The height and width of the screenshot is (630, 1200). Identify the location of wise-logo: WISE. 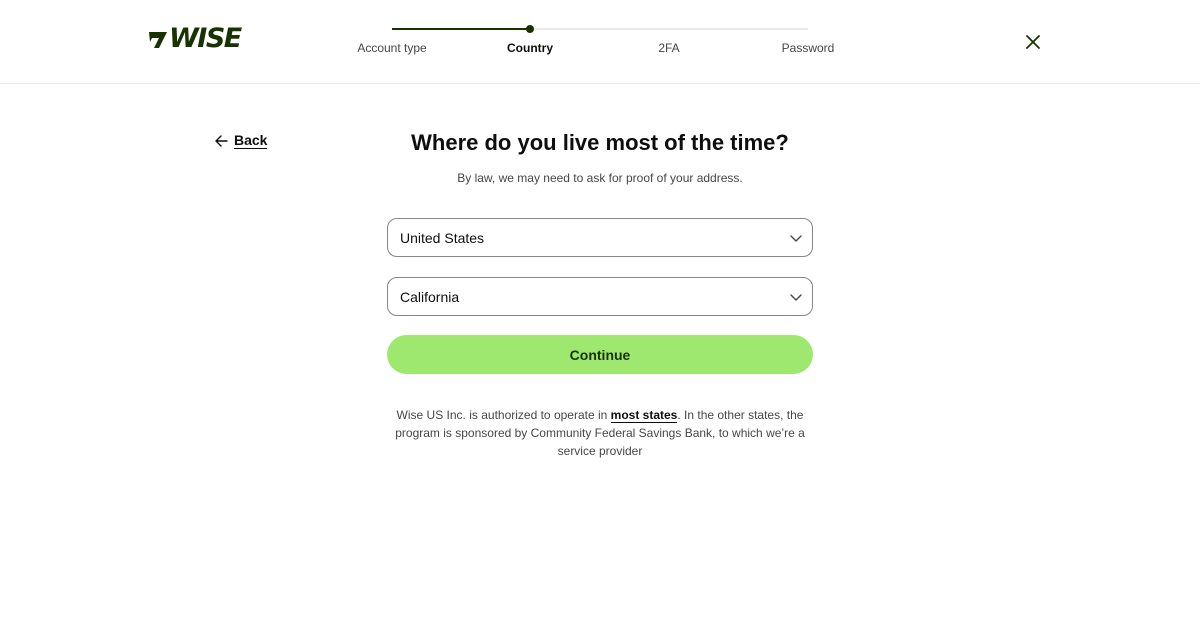
(195, 38).